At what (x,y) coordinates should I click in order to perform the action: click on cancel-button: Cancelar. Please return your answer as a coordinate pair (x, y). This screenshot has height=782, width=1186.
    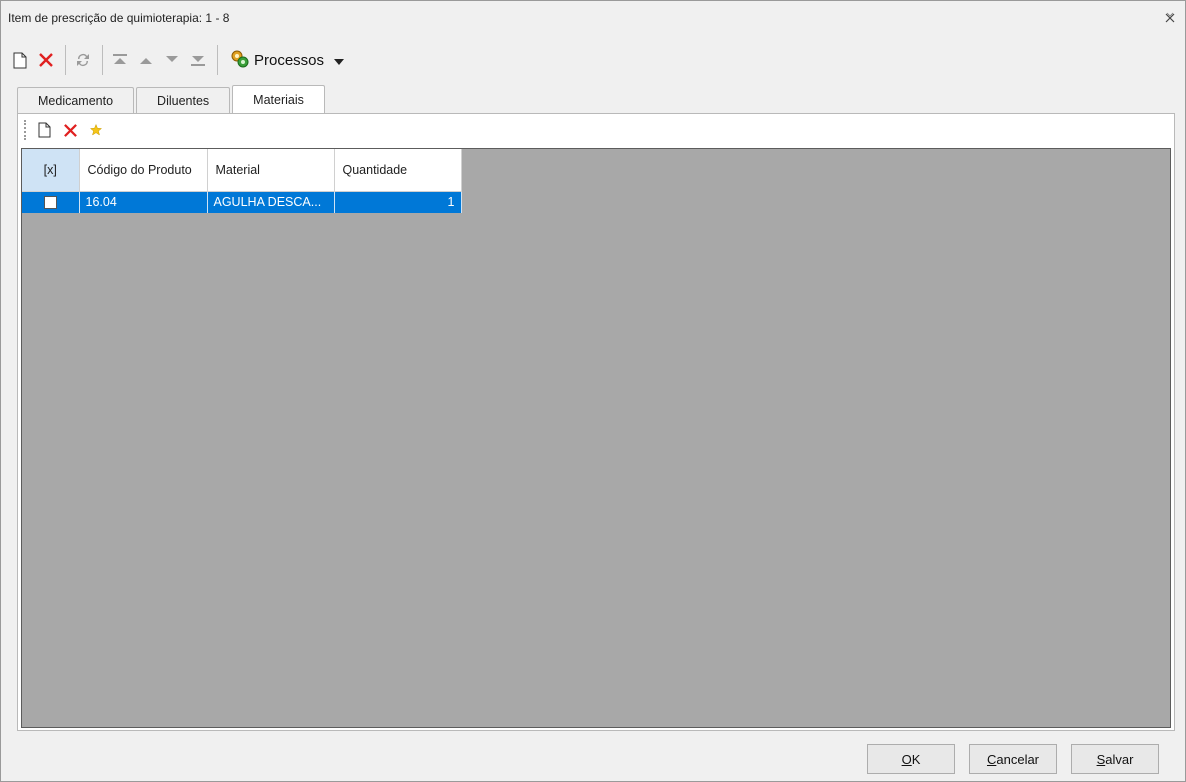
    Looking at the image, I should click on (1013, 759).